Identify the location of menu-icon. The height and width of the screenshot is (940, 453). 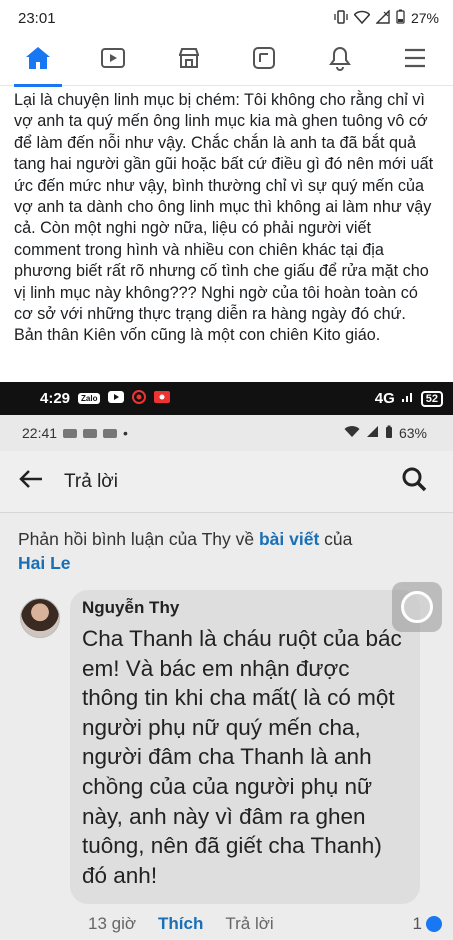
(415, 60).